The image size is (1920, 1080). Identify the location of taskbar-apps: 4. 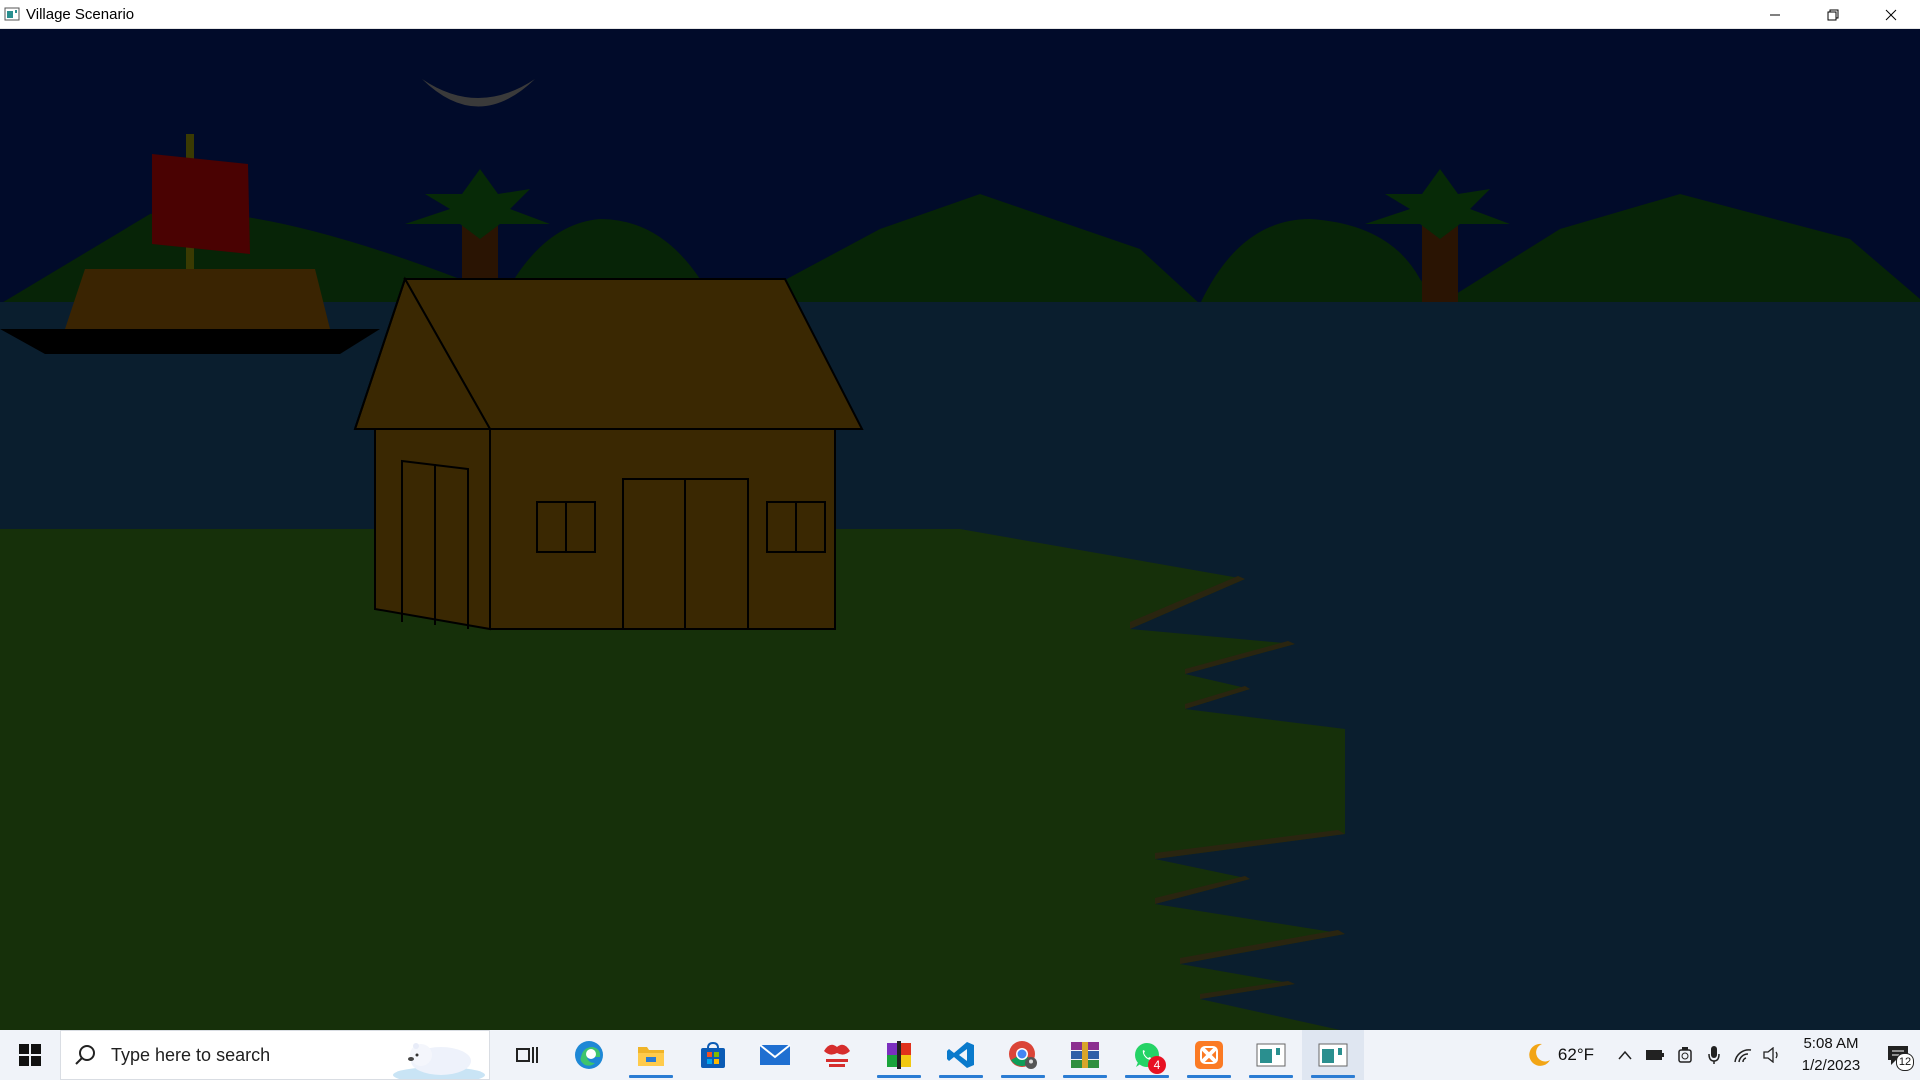
(930, 1055).